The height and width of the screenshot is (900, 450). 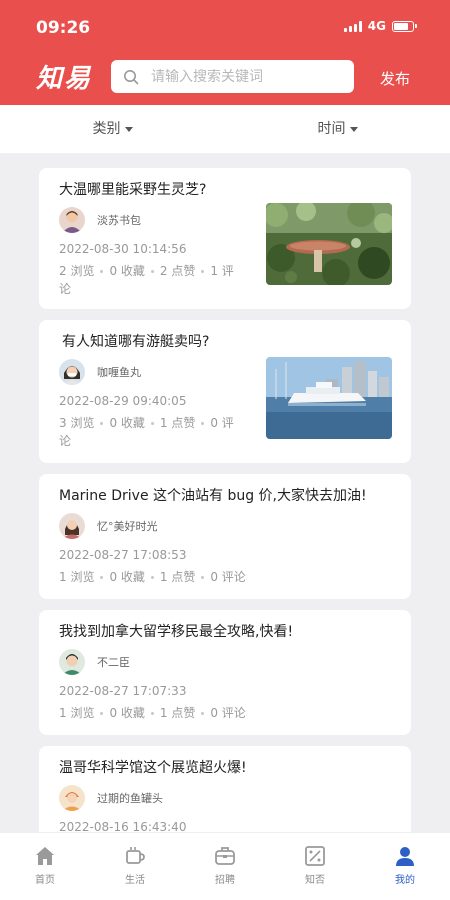 I want to click on comment-count: 1 评, so click(x=222, y=271).